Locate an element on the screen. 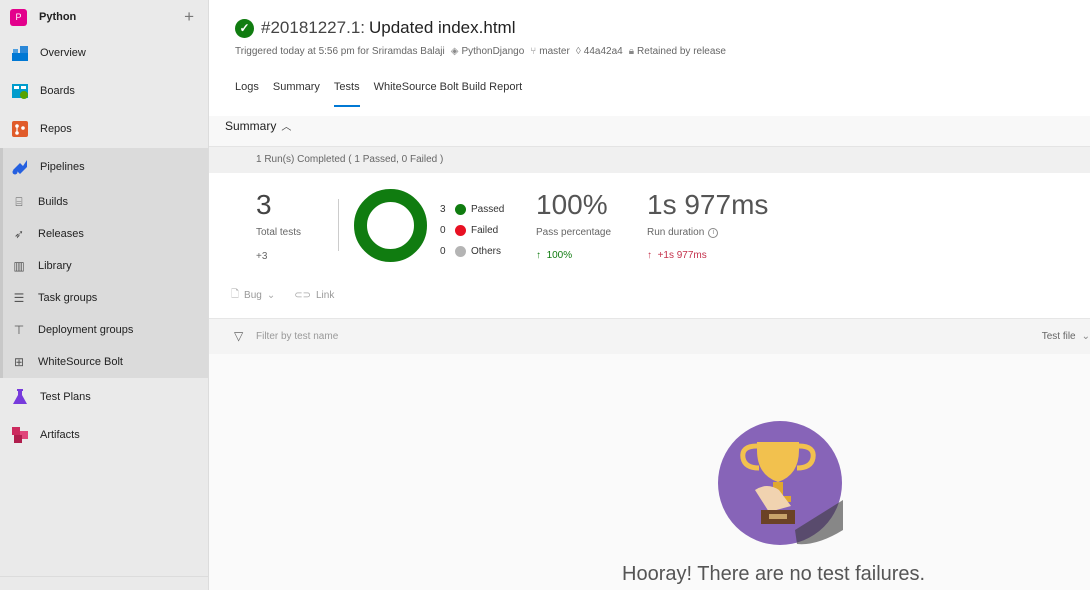 The height and width of the screenshot is (590, 1090). sub-releases: ➶ Releases is located at coordinates (105, 234).